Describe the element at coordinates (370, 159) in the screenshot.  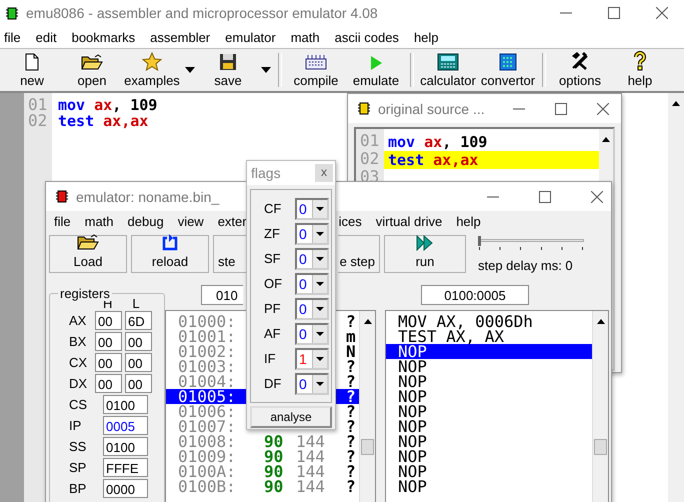
I see `line-number: 02` at that location.